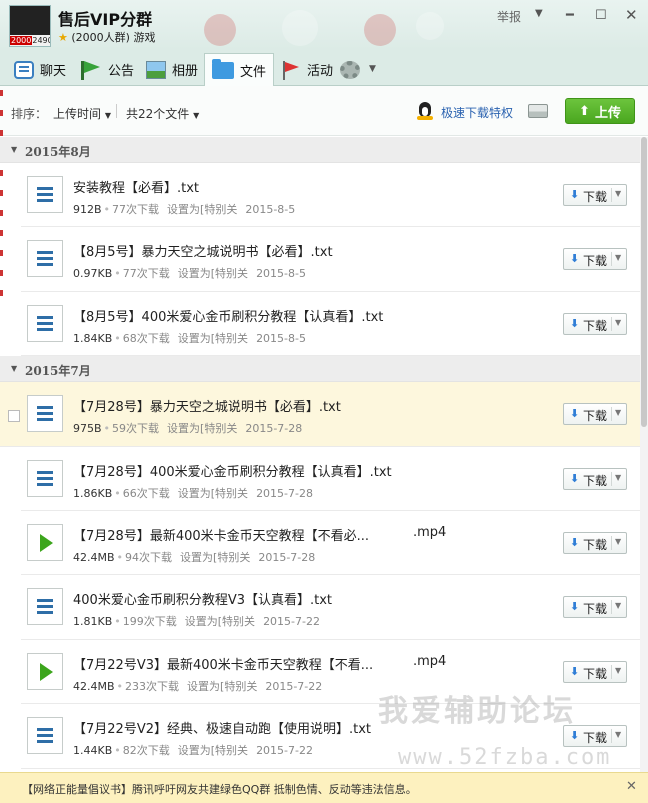 The width and height of the screenshot is (648, 803). I want to click on notice-text: 【网络正能量倡议书】腾讯呼吁网友共建绿色QQ群 抵制色情、反动等违法信息。, so click(219, 789).